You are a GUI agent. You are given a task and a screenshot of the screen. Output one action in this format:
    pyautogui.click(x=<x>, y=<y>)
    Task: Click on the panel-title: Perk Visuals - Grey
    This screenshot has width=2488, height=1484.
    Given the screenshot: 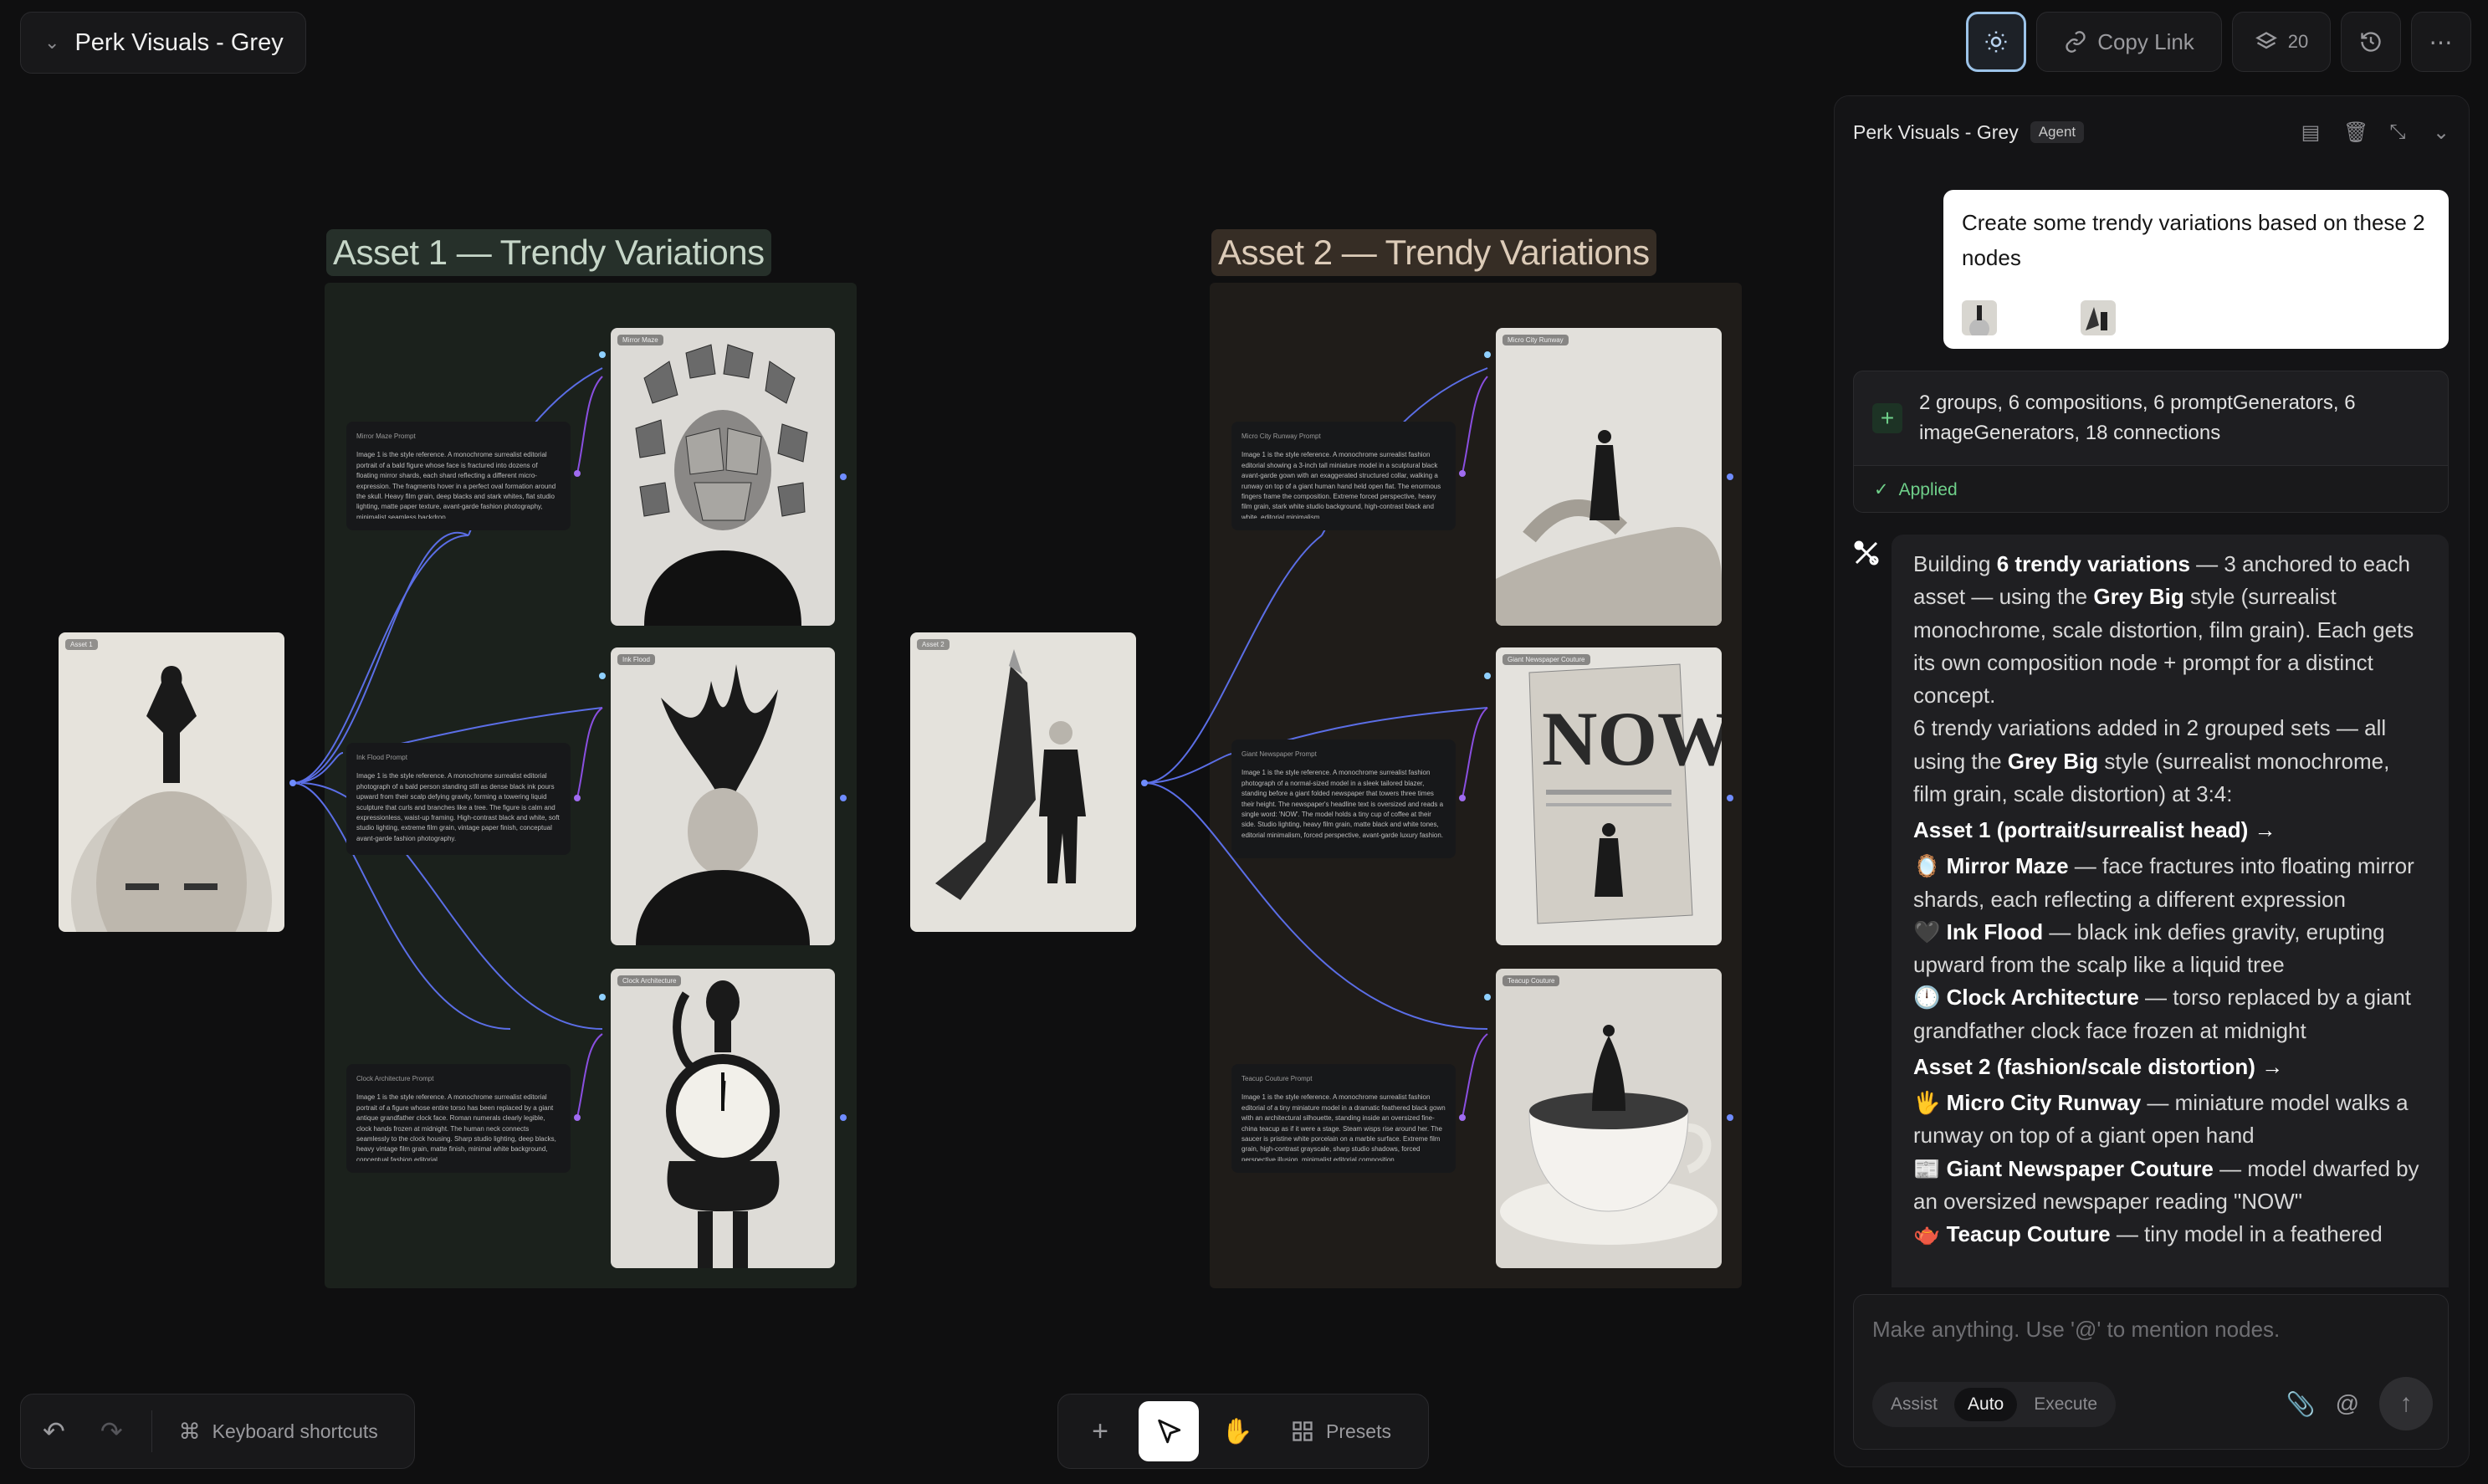 What is the action you would take?
    pyautogui.click(x=1936, y=131)
    